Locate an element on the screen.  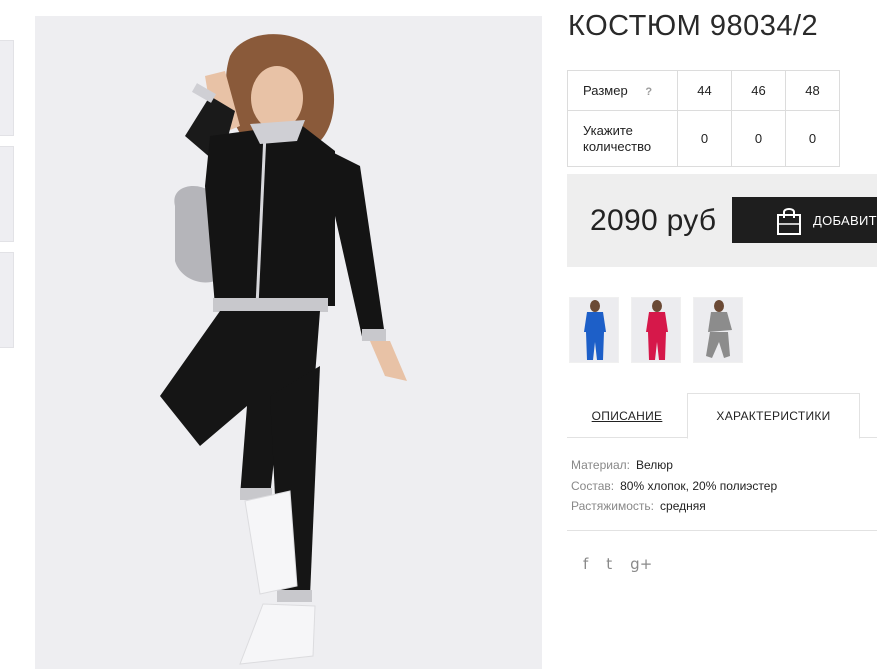
spec-row-material: Материал: Велюр is located at coordinates (674, 465).